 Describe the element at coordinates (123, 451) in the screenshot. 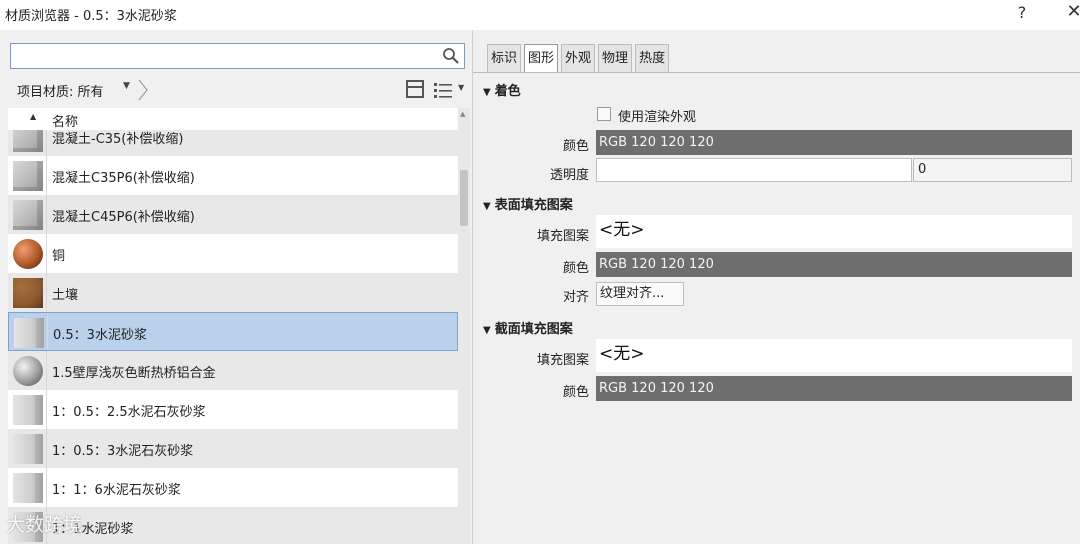

I see `list-item-label: 1：0.5：3水泥石灰砂浆` at that location.